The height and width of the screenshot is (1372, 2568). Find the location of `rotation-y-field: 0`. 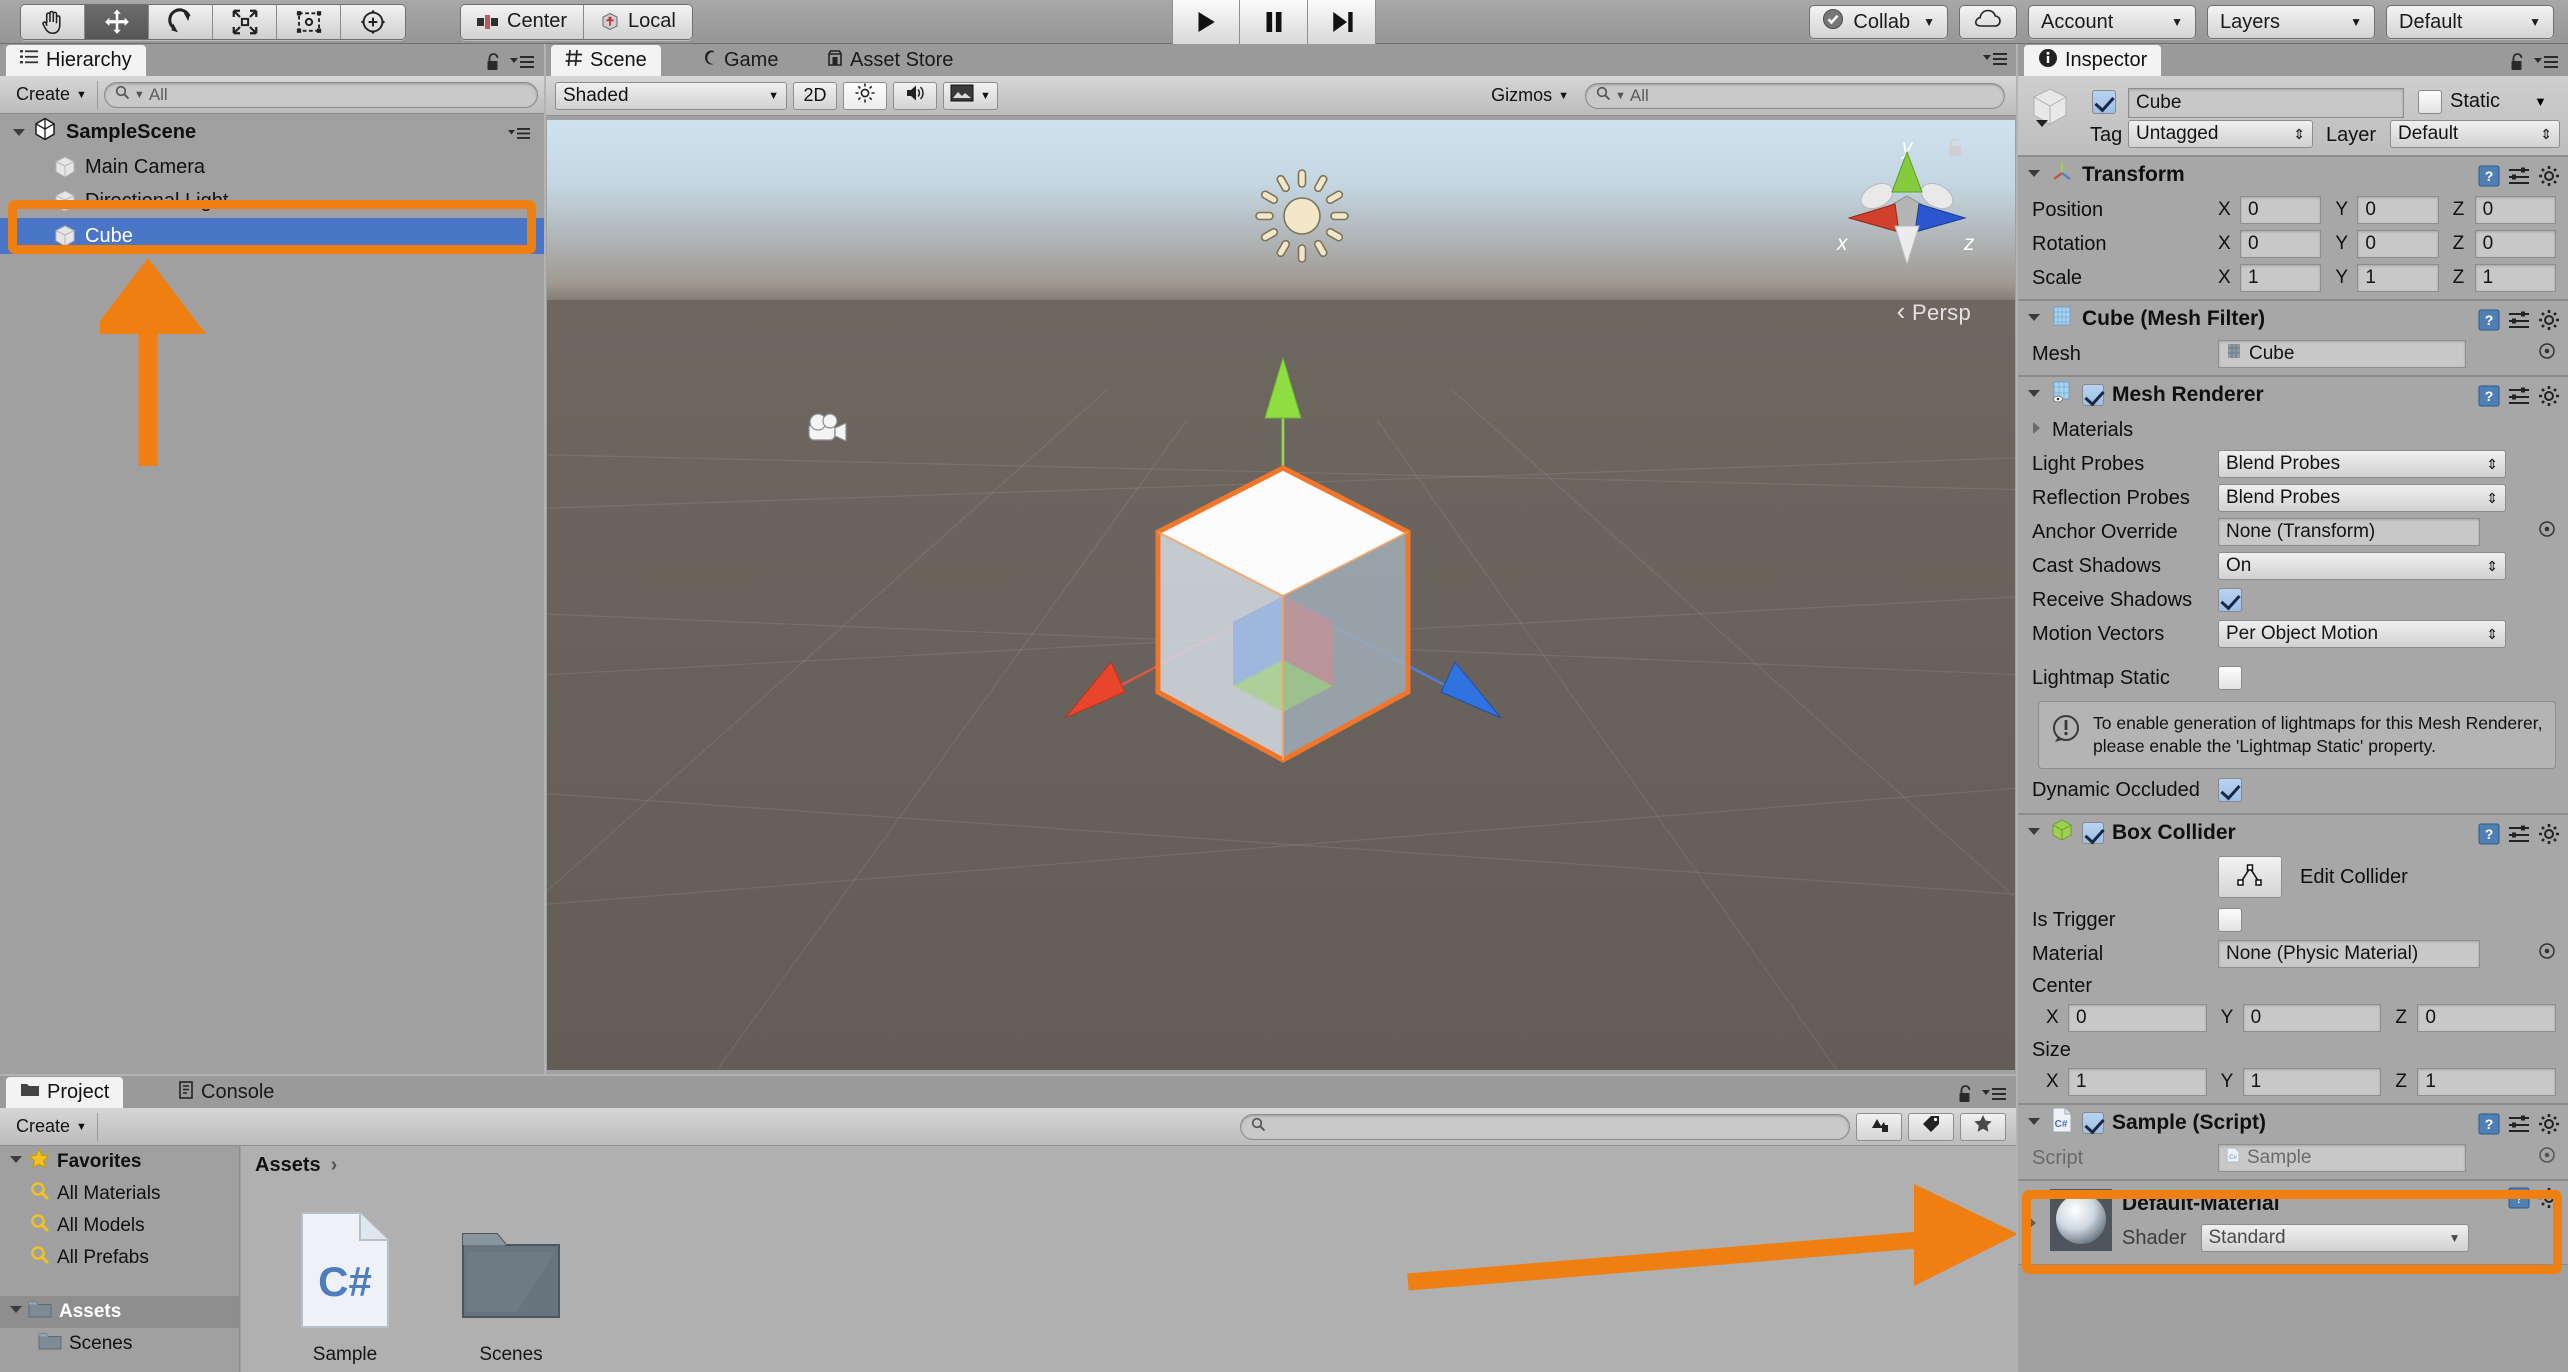

rotation-y-field: 0 is located at coordinates (2398, 244).